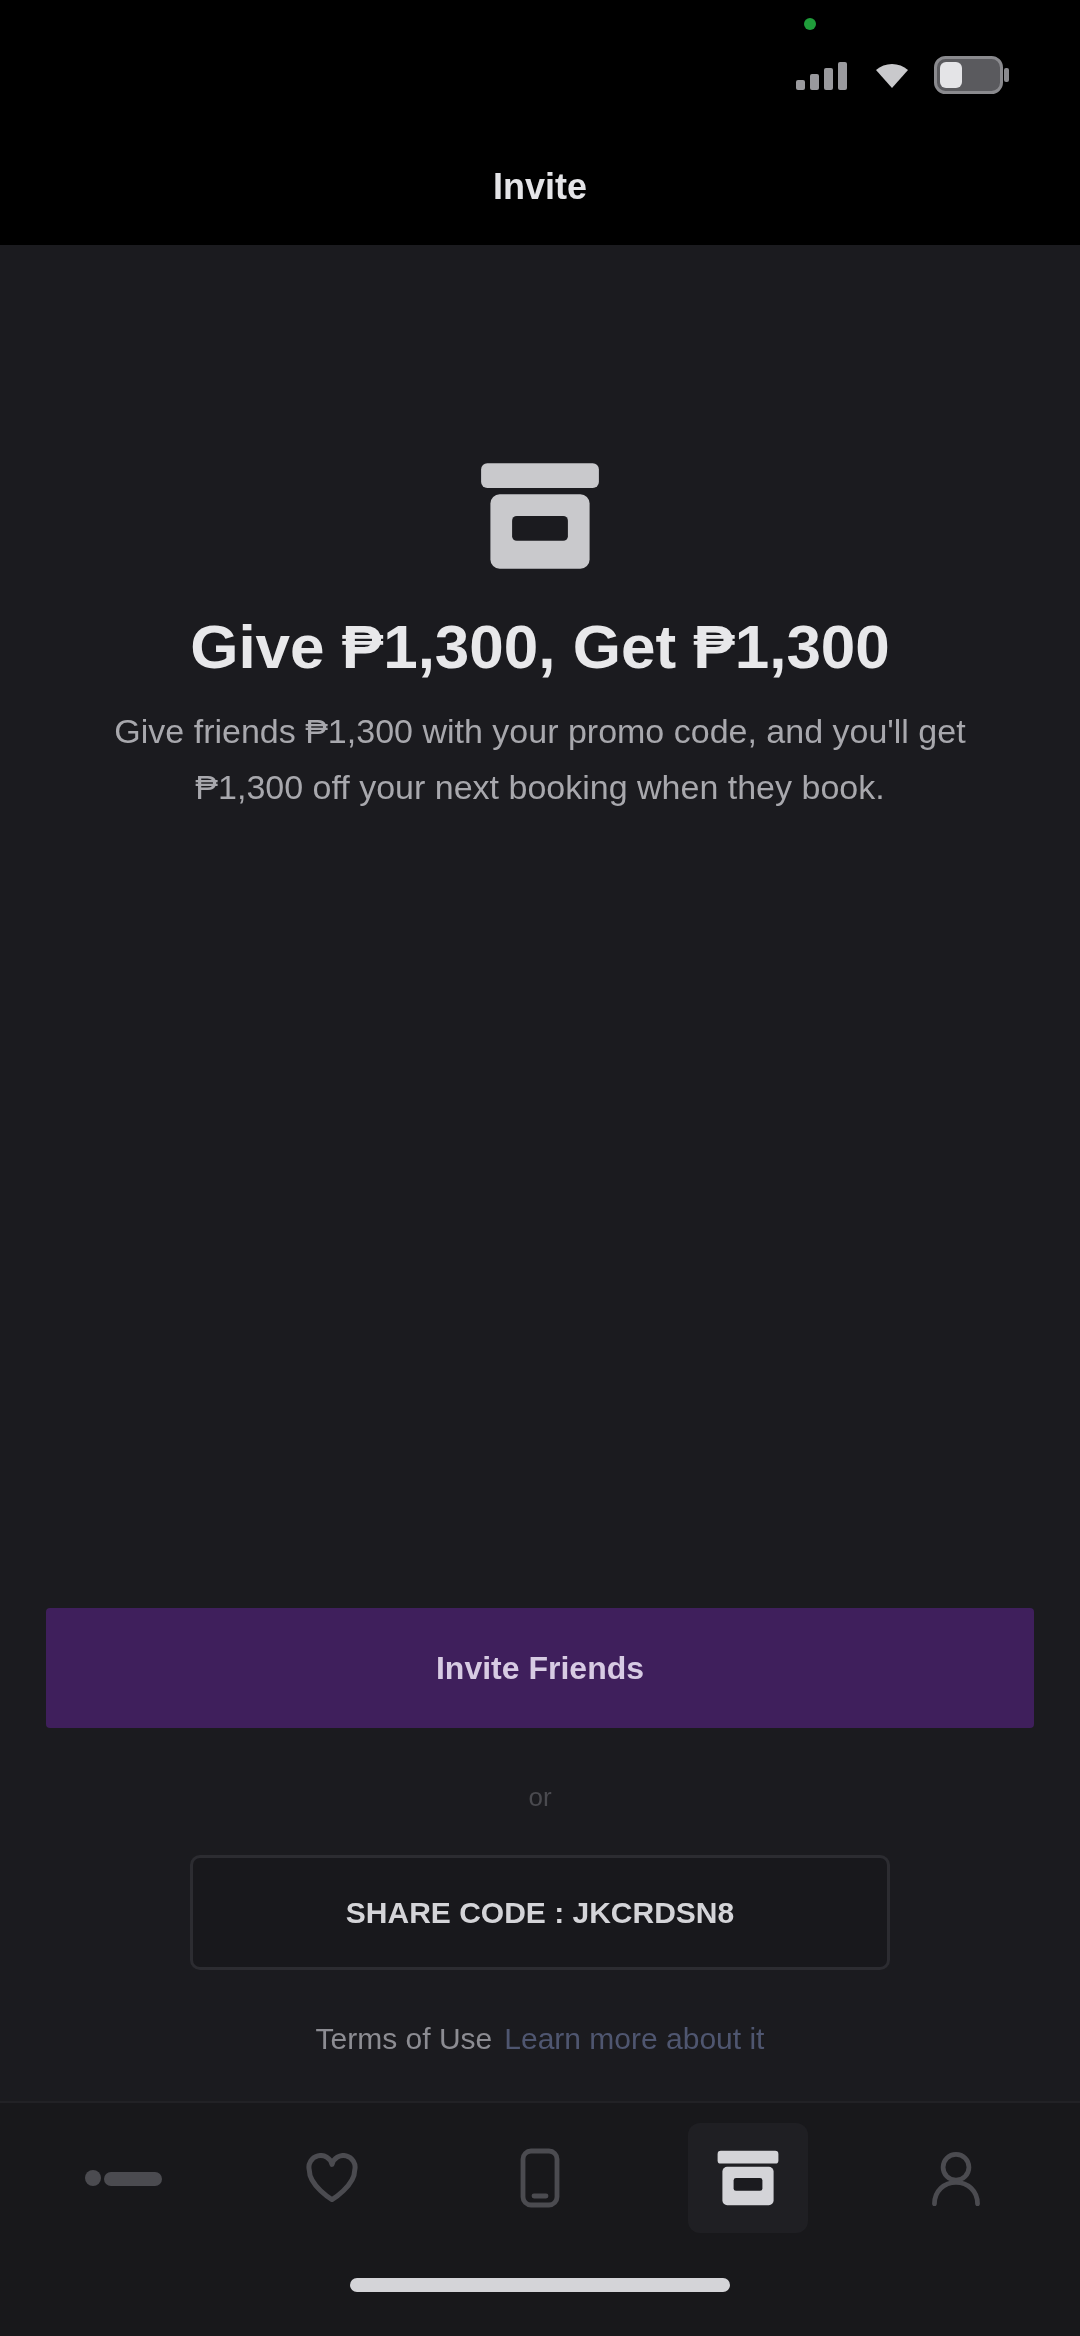 Image resolution: width=1080 pixels, height=2336 pixels. I want to click on screen-title: Invite, so click(540, 187).